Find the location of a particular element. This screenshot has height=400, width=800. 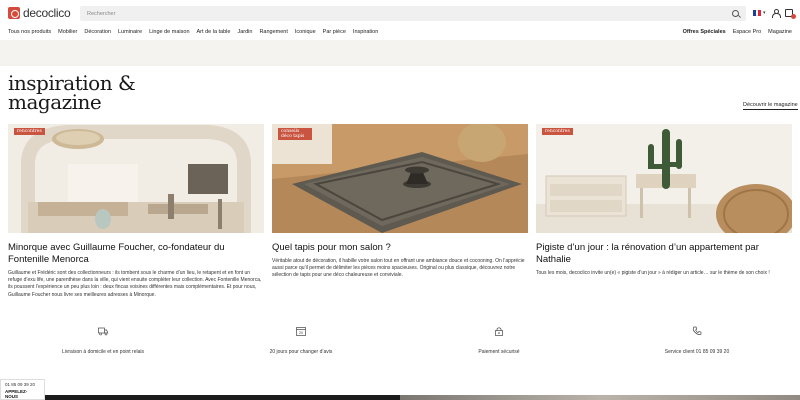

cart-icon is located at coordinates (790, 14).